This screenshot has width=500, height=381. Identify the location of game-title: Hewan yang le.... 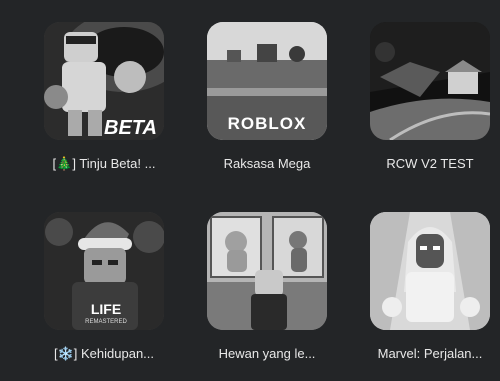
(267, 353).